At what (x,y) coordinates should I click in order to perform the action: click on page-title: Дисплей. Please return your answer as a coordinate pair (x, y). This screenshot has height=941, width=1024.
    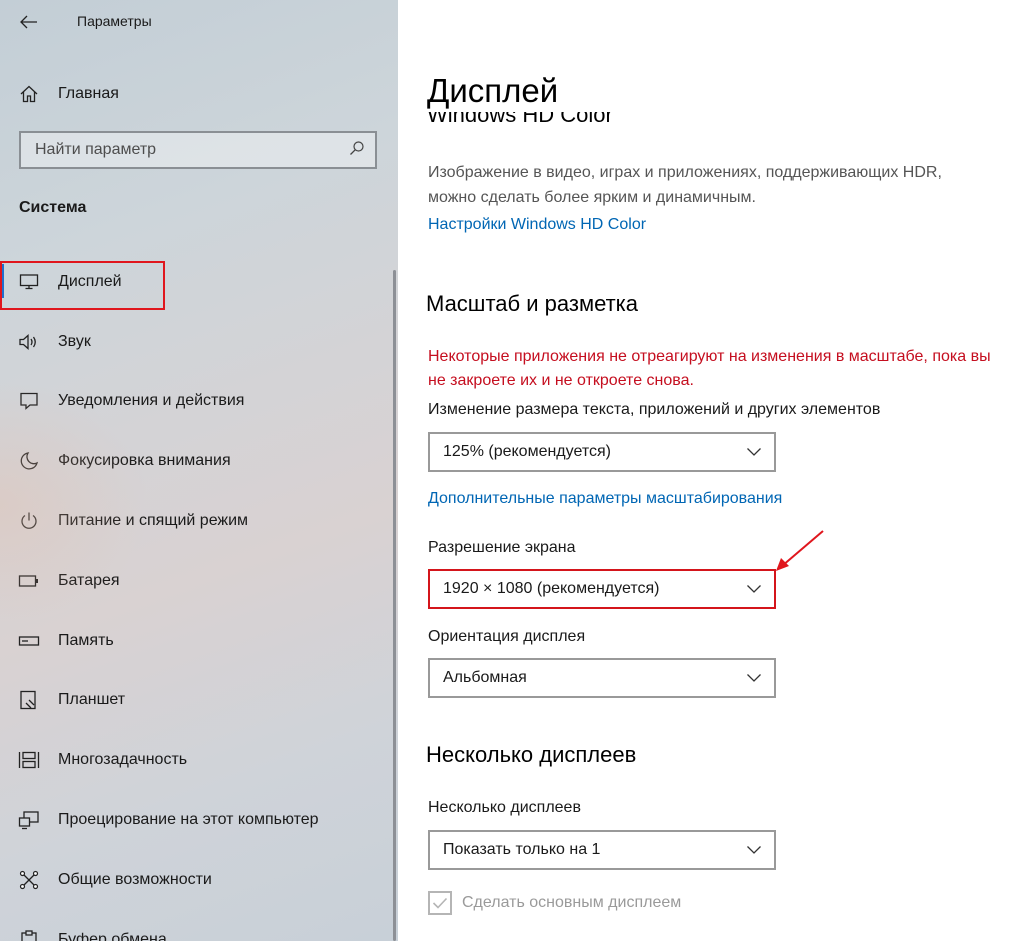
    Looking at the image, I should click on (503, 91).